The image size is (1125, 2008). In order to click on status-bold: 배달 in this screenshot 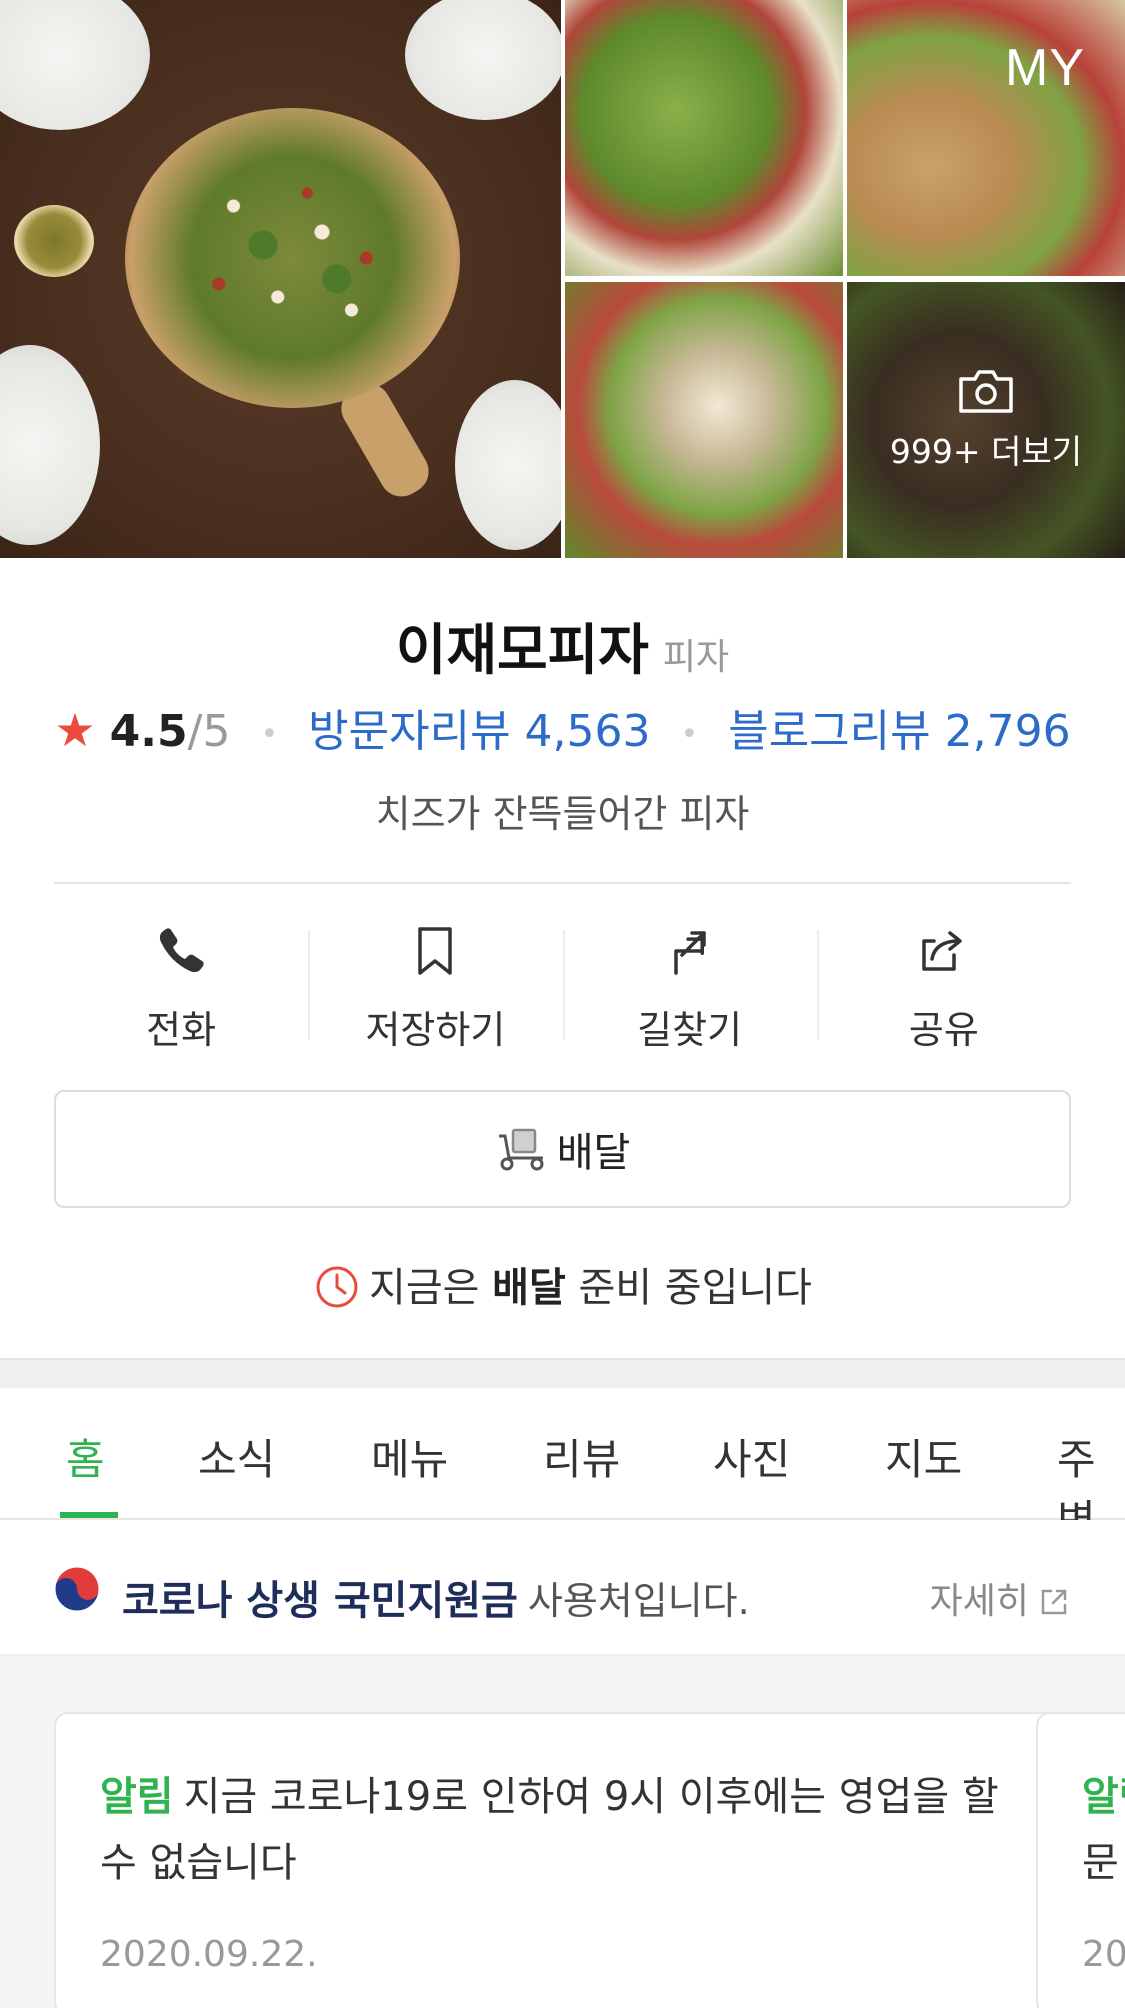, I will do `click(529, 1288)`.